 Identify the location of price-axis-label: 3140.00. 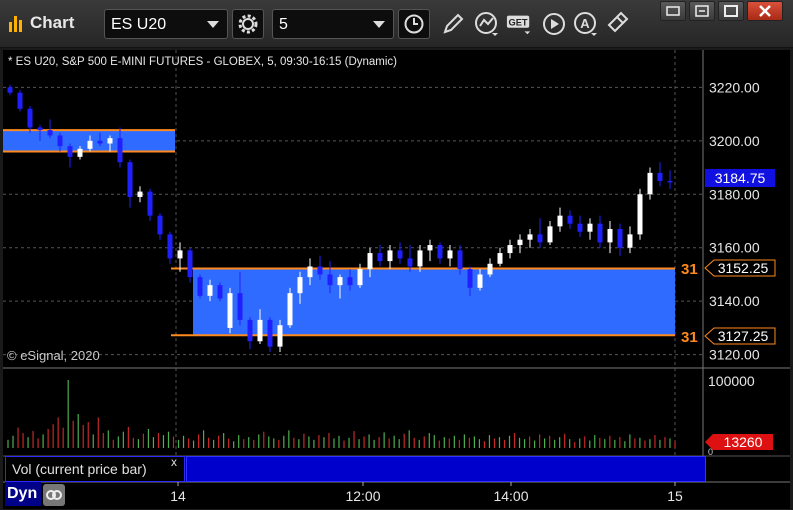
(734, 301).